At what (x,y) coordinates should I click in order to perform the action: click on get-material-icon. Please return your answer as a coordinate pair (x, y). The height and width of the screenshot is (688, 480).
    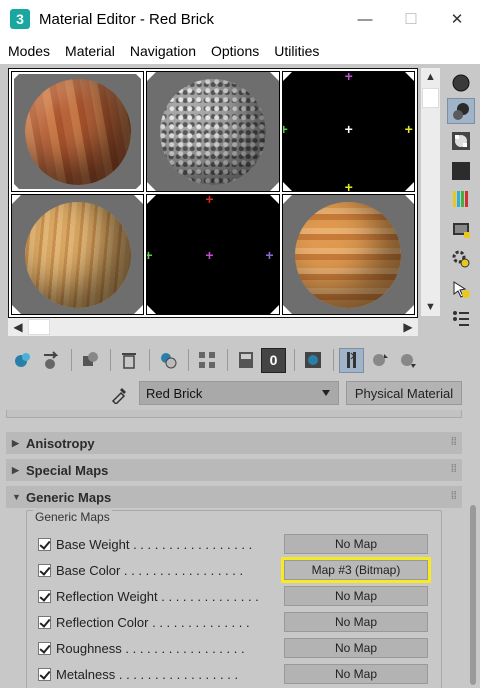
    Looking at the image, I should click on (22, 360).